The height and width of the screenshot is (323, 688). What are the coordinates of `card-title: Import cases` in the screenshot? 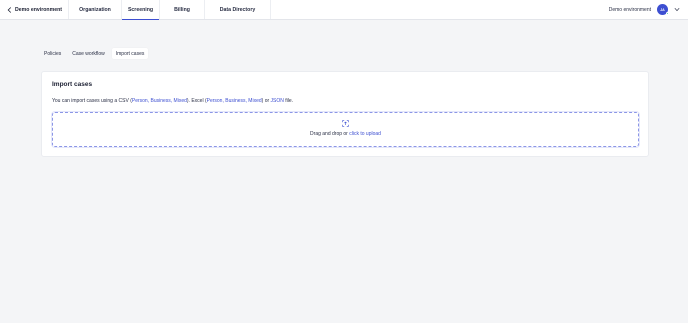 It's located at (72, 84).